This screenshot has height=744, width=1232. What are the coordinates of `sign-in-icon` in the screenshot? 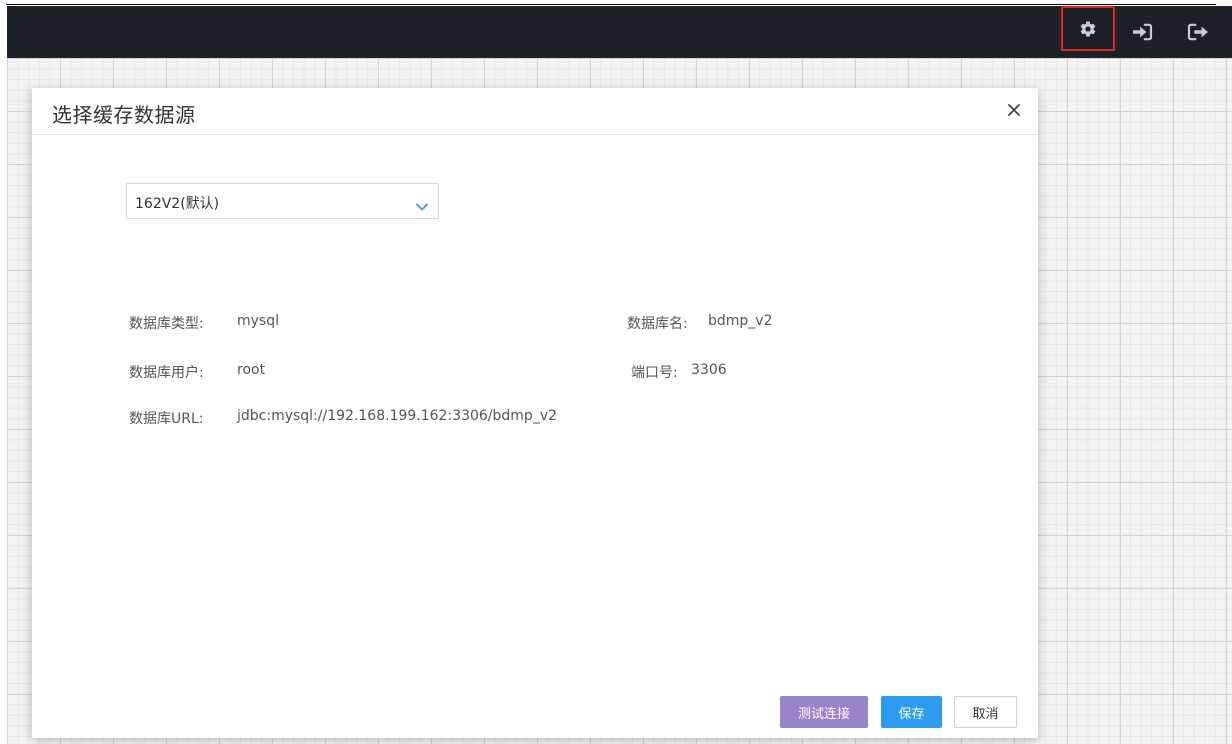 It's located at (1142, 32).